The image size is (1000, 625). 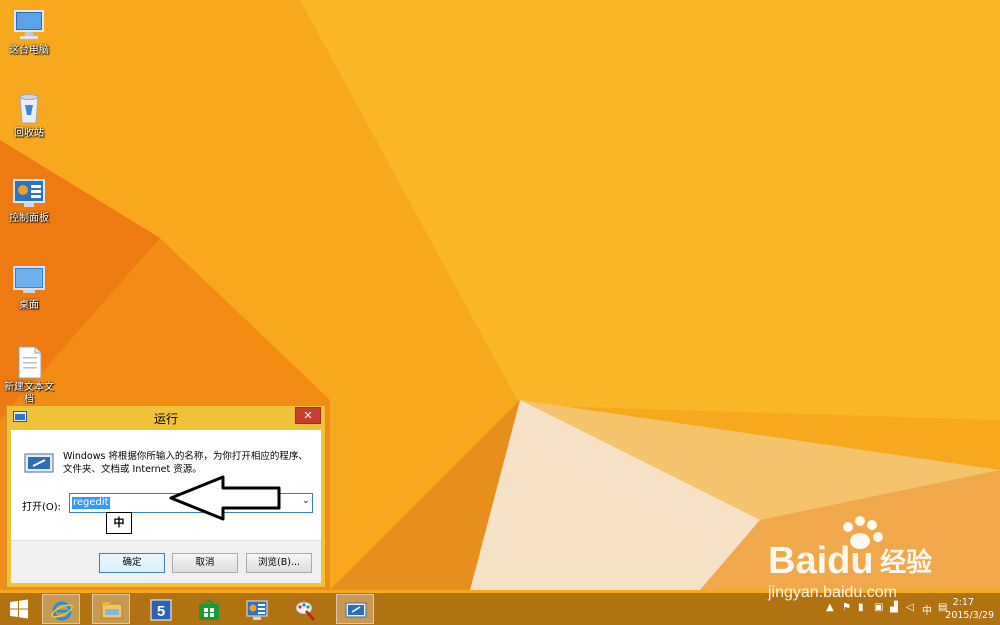 I want to click on taskbar-item-store, so click(x=209, y=609).